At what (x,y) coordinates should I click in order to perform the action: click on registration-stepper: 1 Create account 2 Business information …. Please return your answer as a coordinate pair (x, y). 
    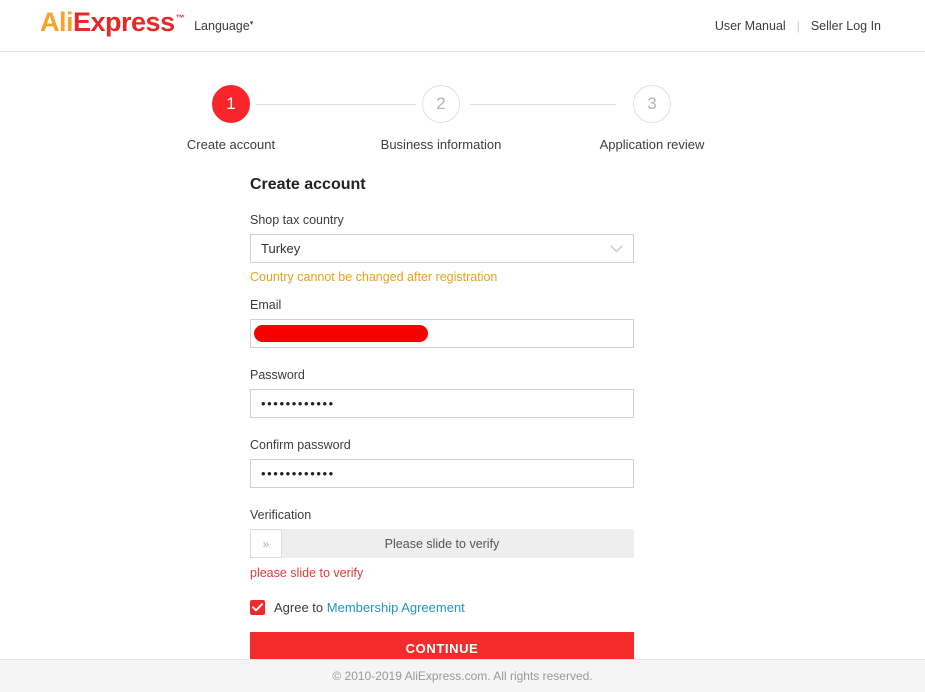
    Looking at the image, I should click on (462, 118).